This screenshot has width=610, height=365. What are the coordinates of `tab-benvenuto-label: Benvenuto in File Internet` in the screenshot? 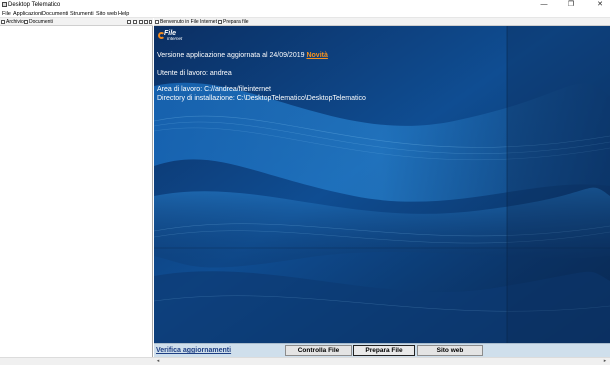 It's located at (188, 22).